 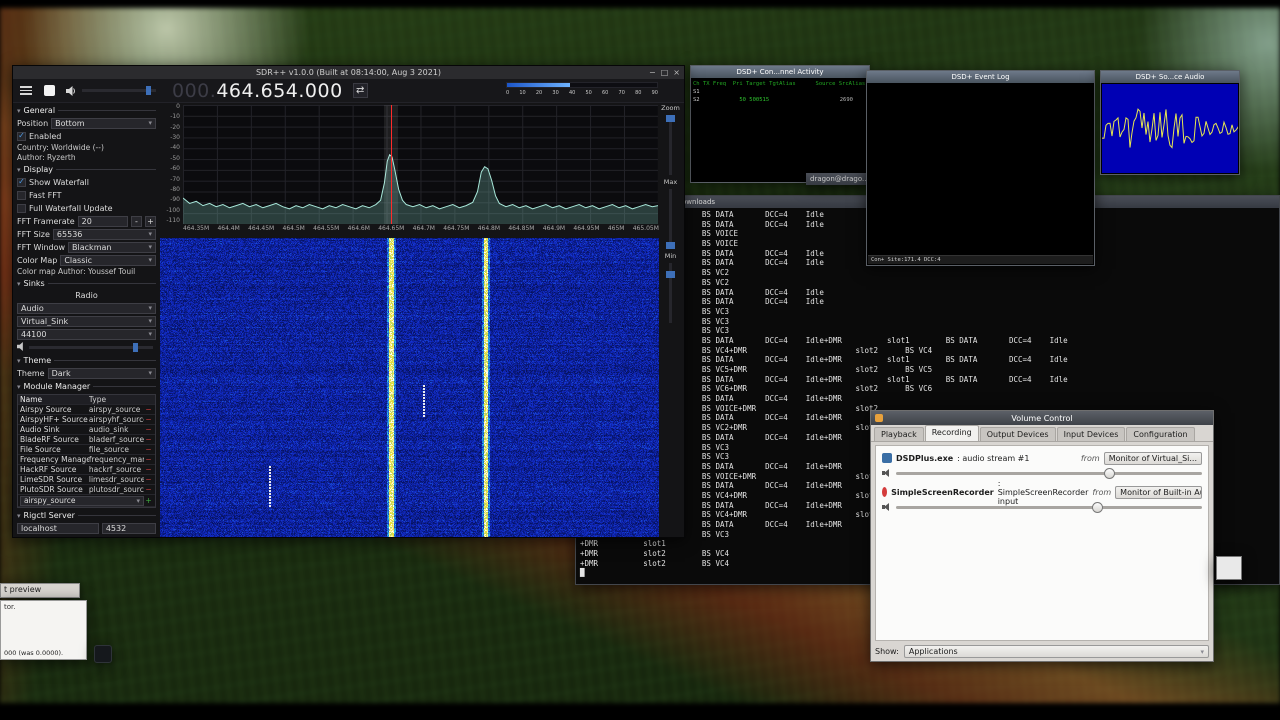 What do you see at coordinates (665, 72) in the screenshot?
I see `maximize-button: □` at bounding box center [665, 72].